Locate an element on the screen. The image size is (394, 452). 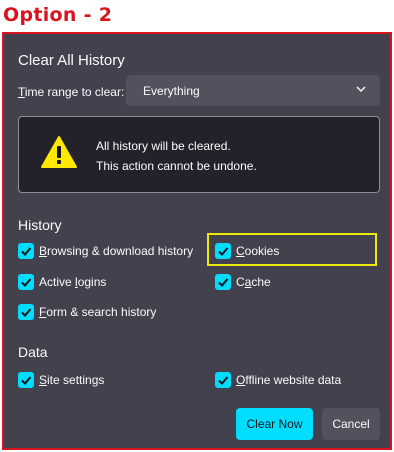
active-logins-checkbox: Active logins is located at coordinates (62, 282).